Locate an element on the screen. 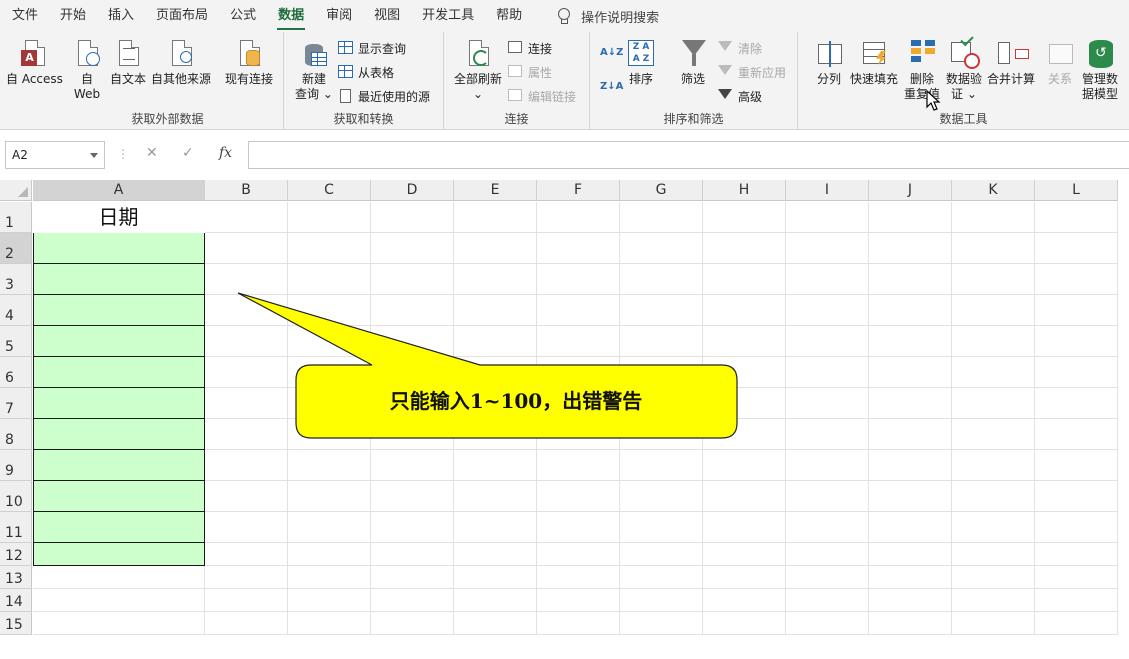 The height and width of the screenshot is (659, 1129). name-box: A2 is located at coordinates (55, 155).